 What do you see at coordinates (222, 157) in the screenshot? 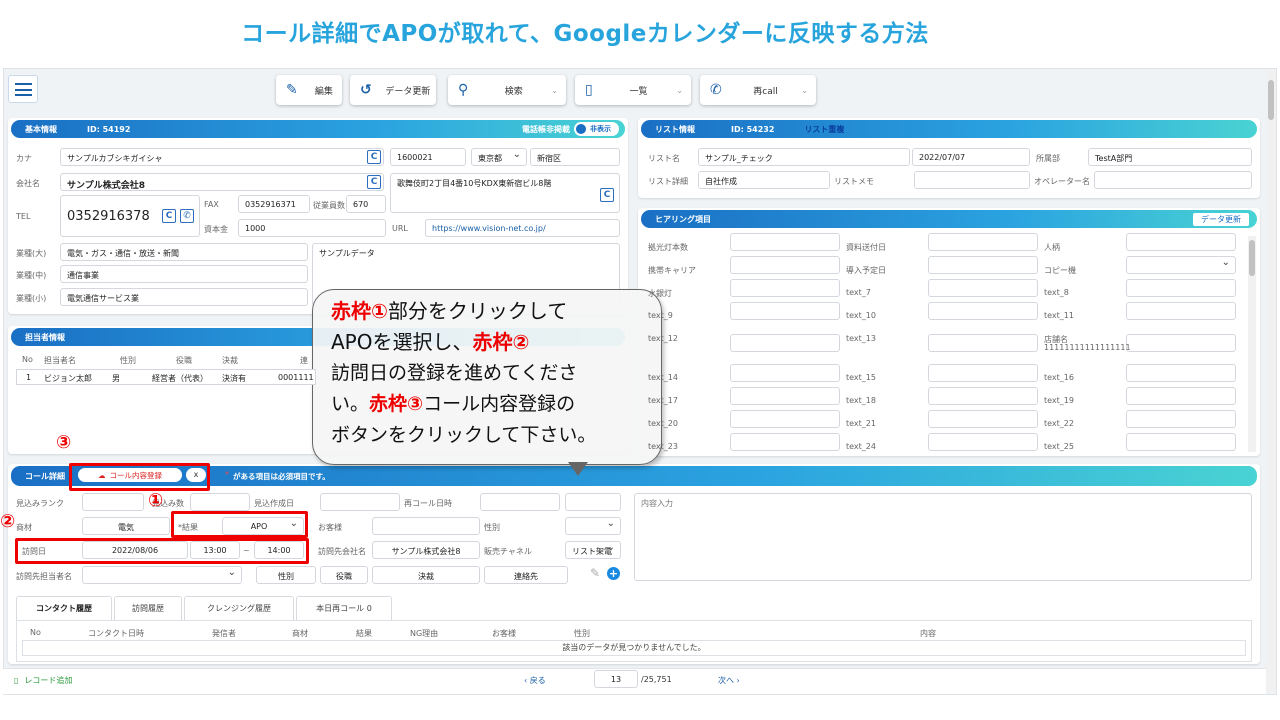
I see `kana-field: サンプルカブシキガイシャ` at bounding box center [222, 157].